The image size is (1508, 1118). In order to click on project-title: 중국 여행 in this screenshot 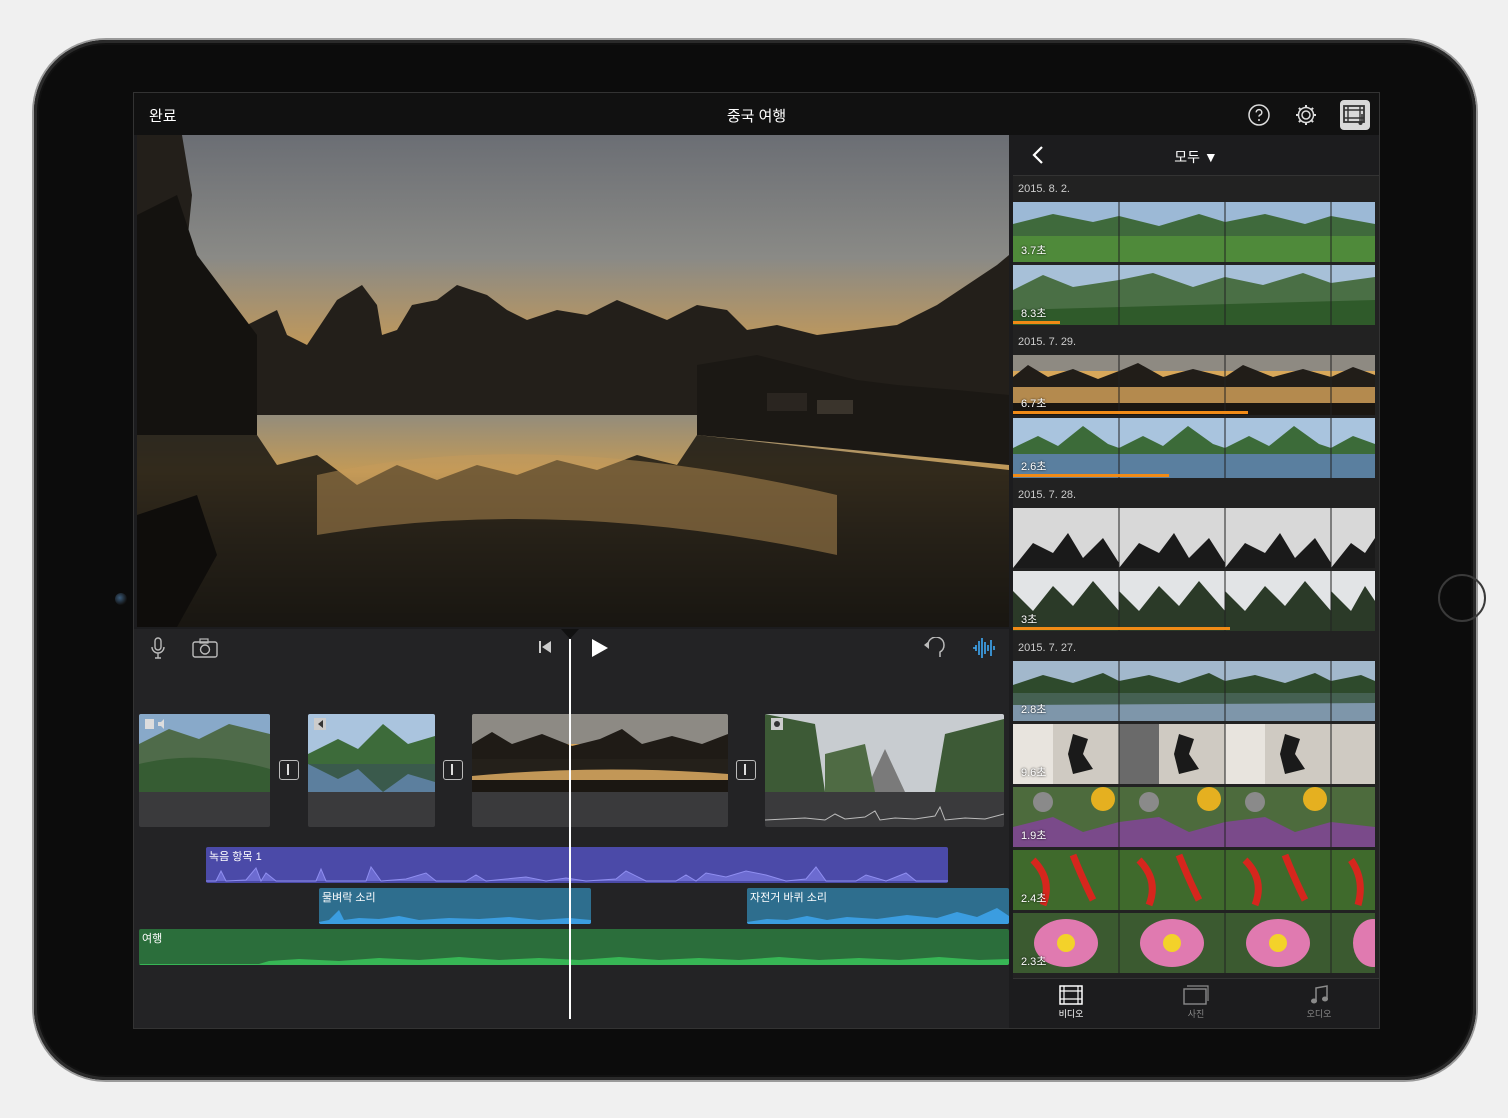, I will do `click(756, 116)`.